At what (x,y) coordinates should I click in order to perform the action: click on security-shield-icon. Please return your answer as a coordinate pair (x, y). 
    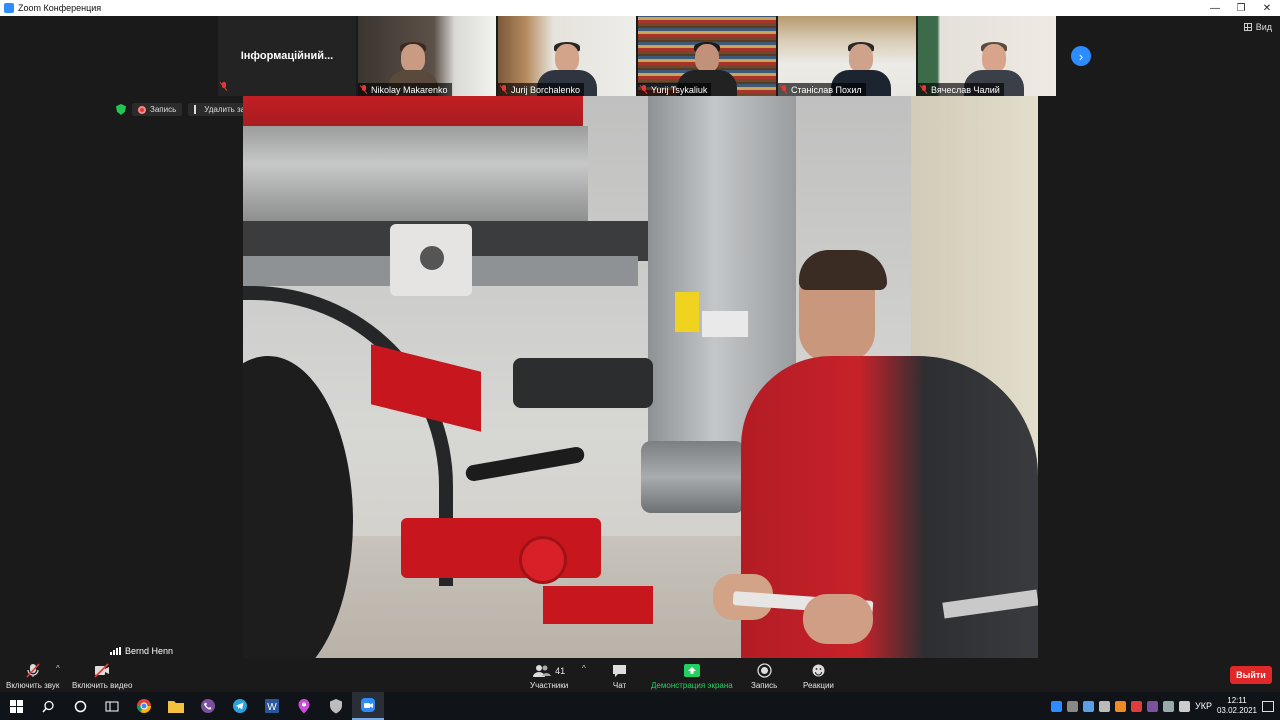
    Looking at the image, I should click on (336, 706).